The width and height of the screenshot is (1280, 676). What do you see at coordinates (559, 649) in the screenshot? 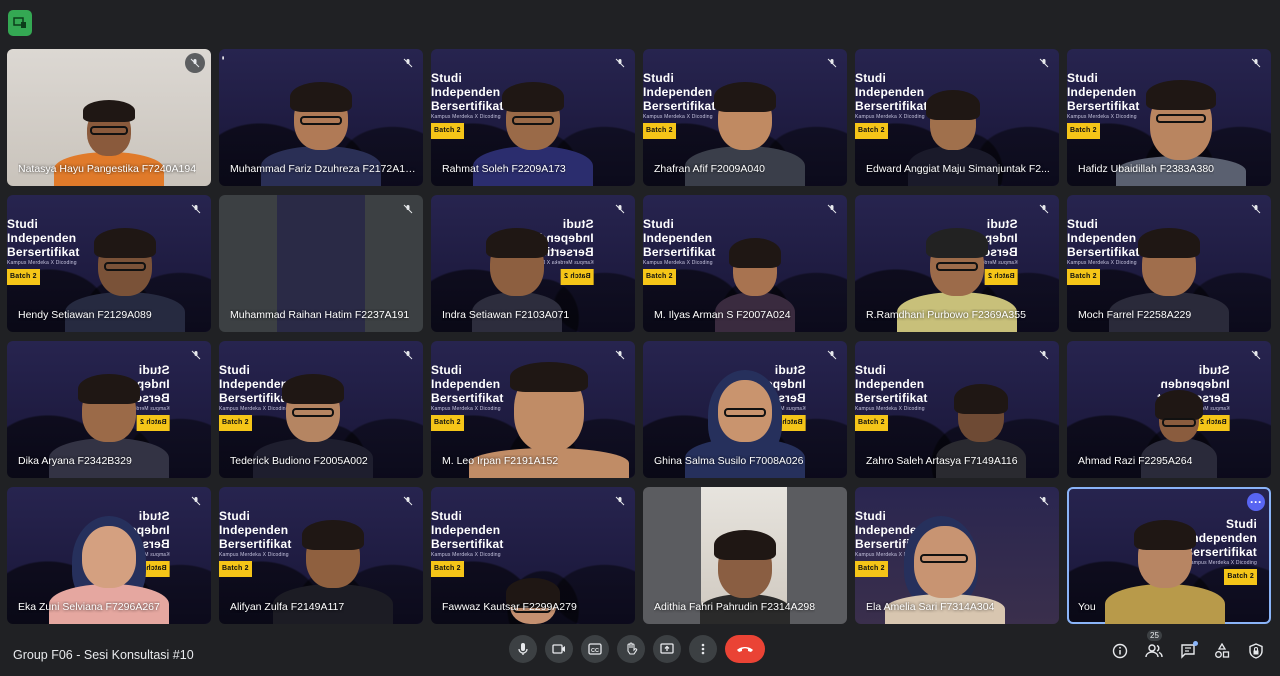
I see `camera-button` at bounding box center [559, 649].